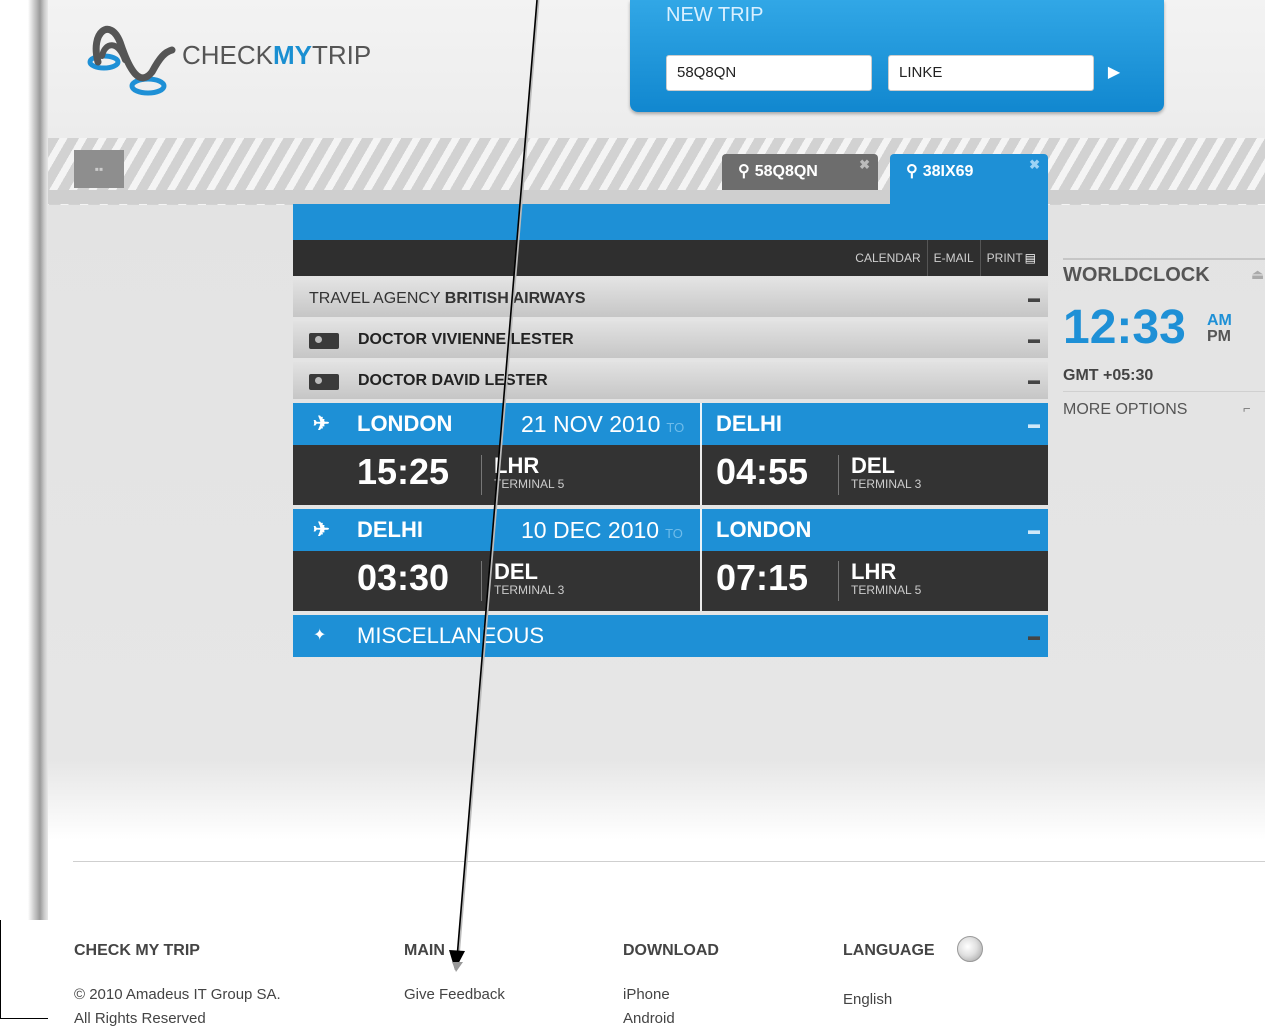  I want to click on new-trip-title: NEW TRIP, so click(715, 15).